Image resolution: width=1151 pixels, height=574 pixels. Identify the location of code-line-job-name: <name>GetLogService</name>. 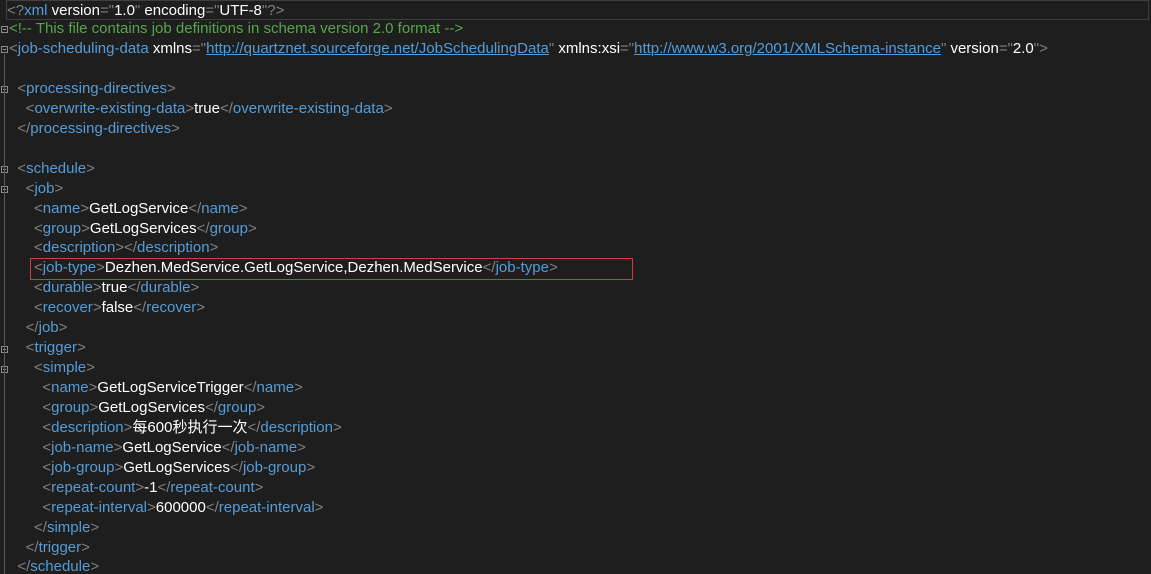
(580, 209).